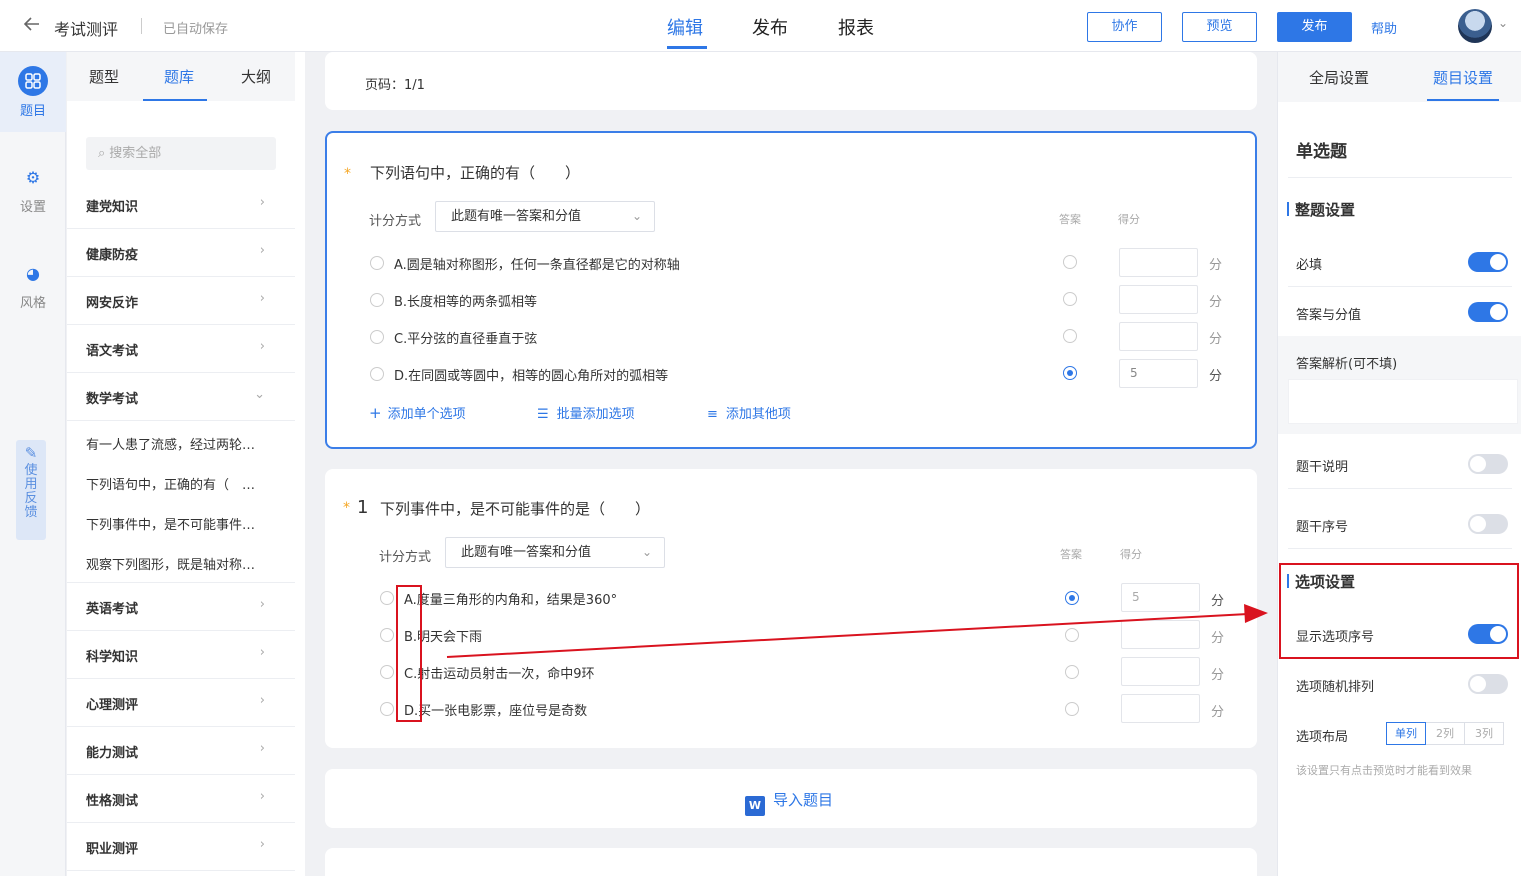  I want to click on annotation-arrow-icon, so click(857, 631).